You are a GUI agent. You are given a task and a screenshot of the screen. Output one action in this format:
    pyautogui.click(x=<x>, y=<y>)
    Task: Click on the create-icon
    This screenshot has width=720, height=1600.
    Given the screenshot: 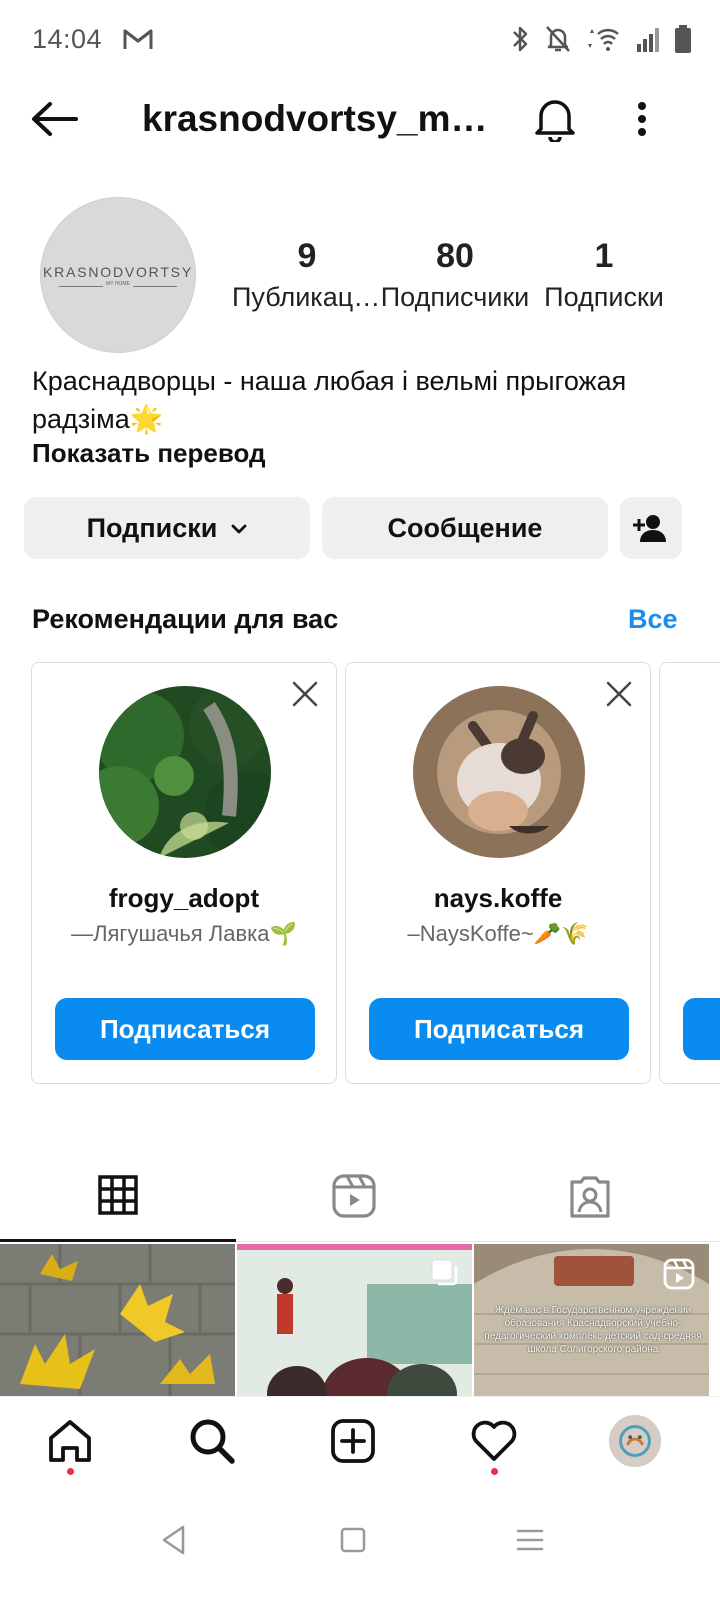 What is the action you would take?
    pyautogui.click(x=353, y=1441)
    